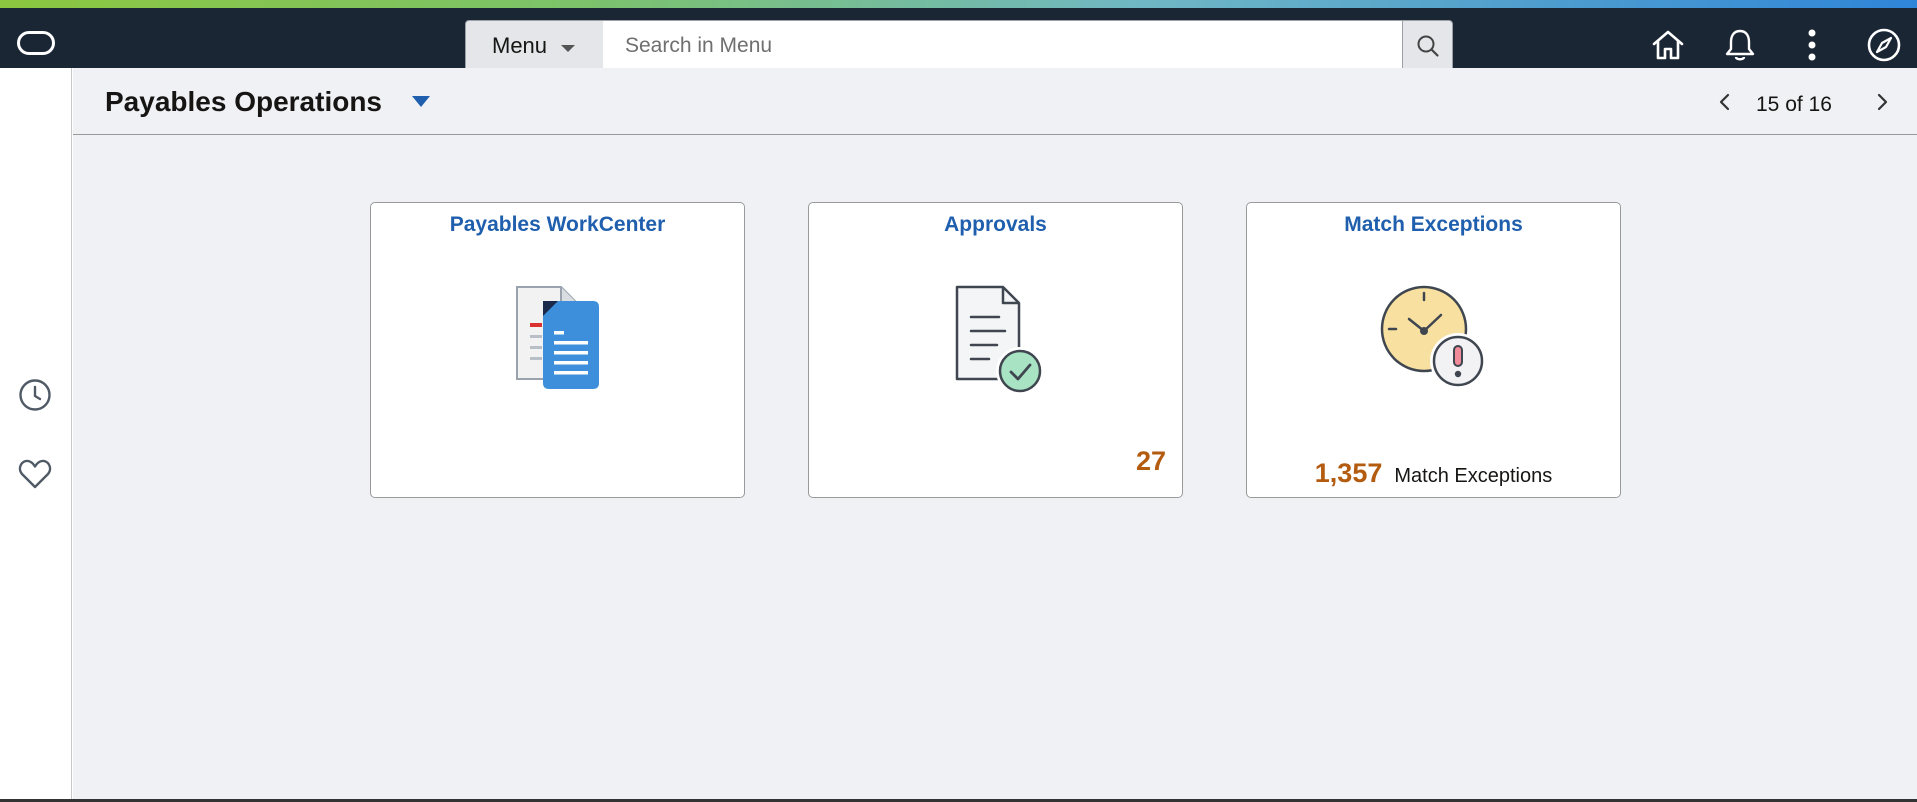 This screenshot has height=802, width=1917. What do you see at coordinates (421, 101) in the screenshot?
I see `title-dropdown-caret-icon` at bounding box center [421, 101].